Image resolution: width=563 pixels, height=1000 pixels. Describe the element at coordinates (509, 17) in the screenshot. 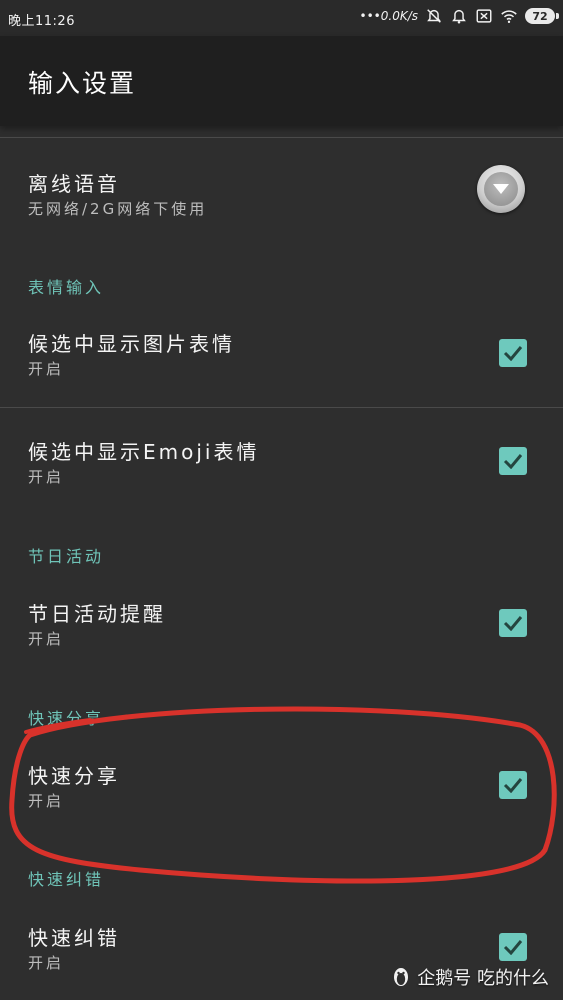

I see `wifi-icon` at that location.